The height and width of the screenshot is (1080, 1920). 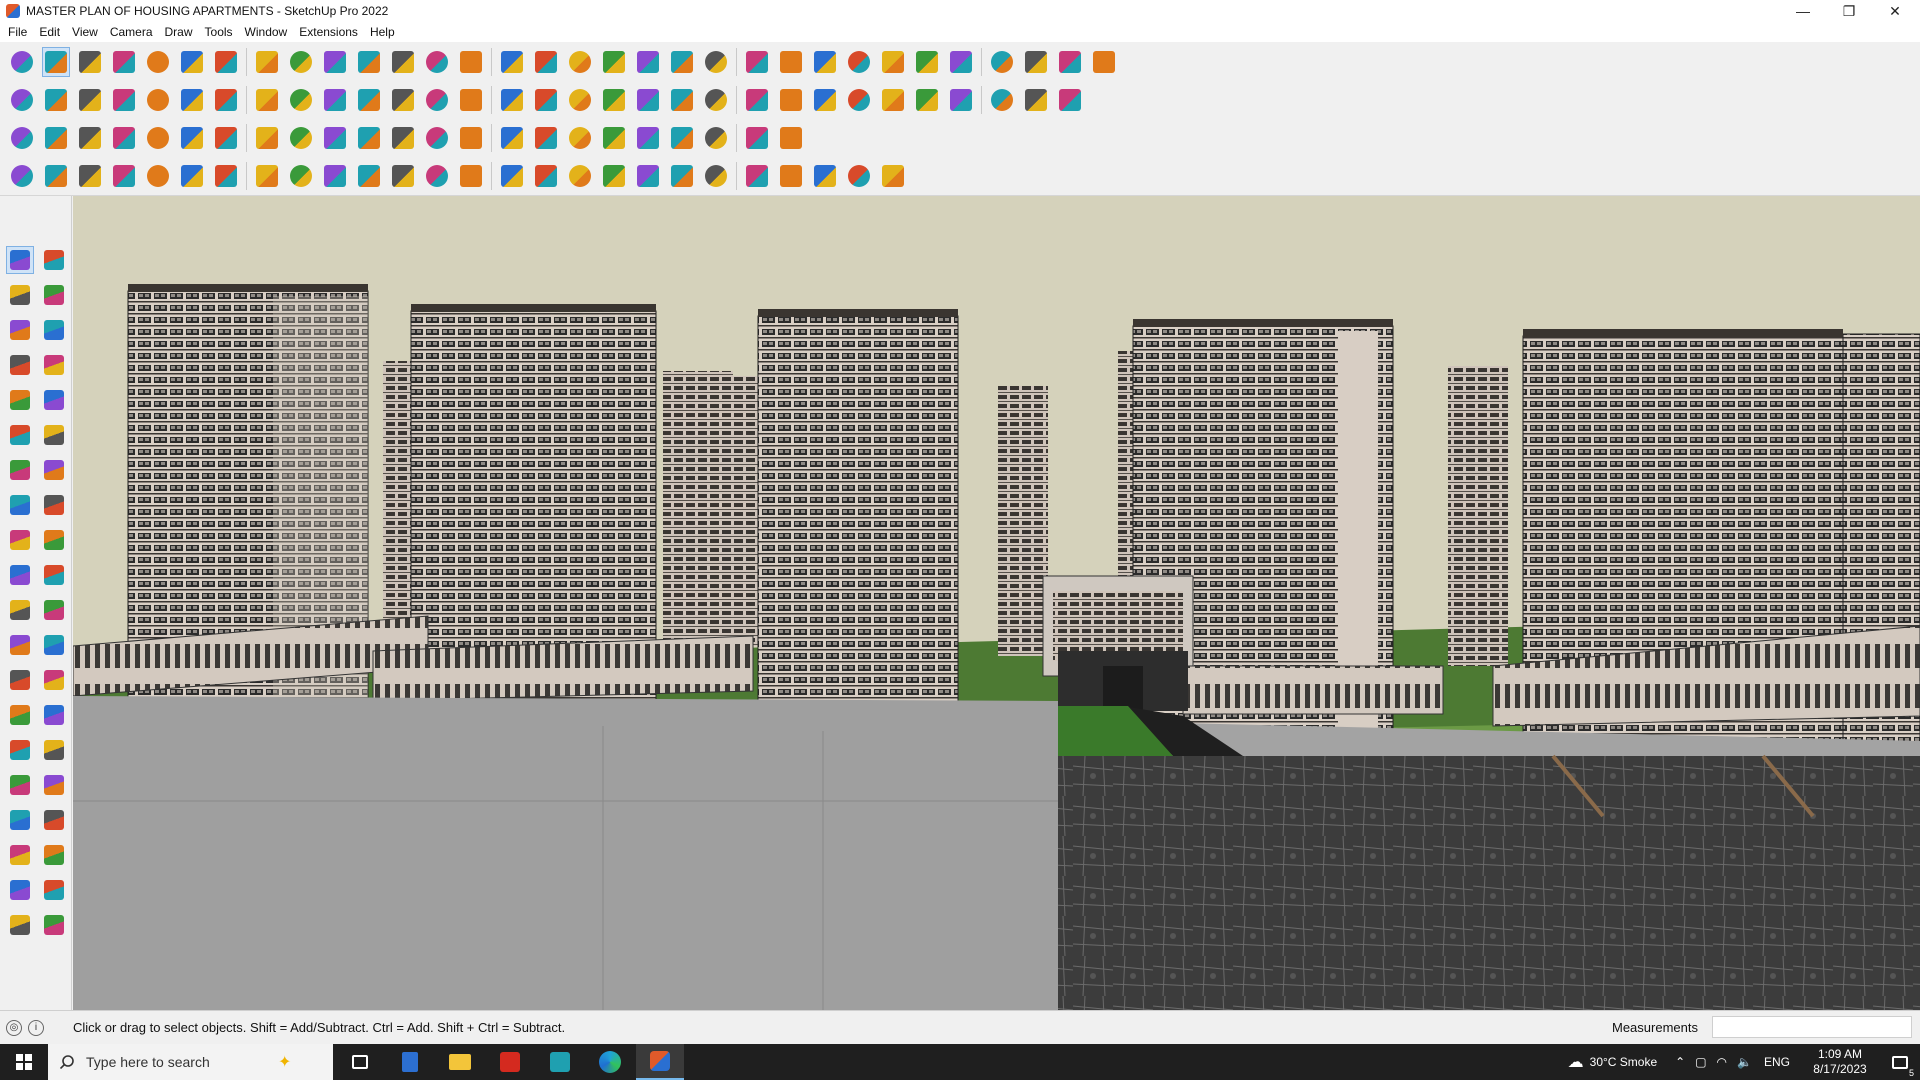 What do you see at coordinates (927, 62) in the screenshot?
I see `walk-button` at bounding box center [927, 62].